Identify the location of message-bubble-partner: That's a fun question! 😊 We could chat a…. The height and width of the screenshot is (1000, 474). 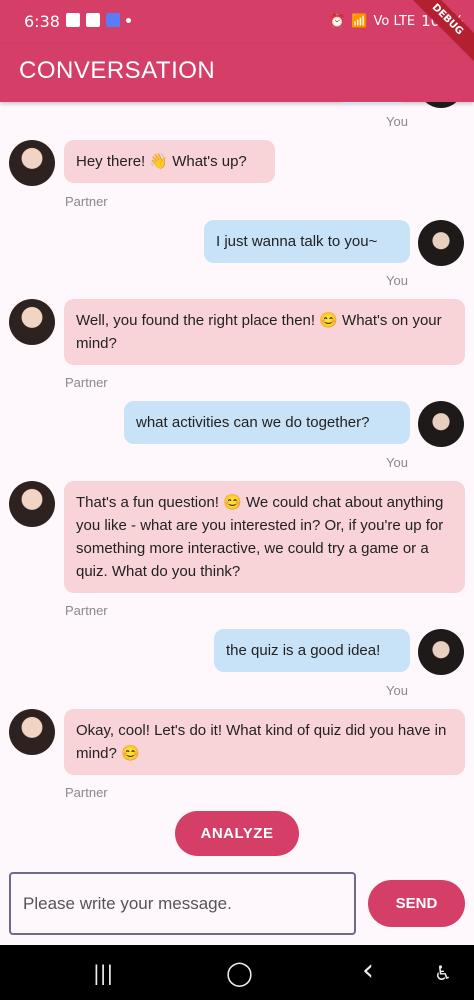
(264, 537).